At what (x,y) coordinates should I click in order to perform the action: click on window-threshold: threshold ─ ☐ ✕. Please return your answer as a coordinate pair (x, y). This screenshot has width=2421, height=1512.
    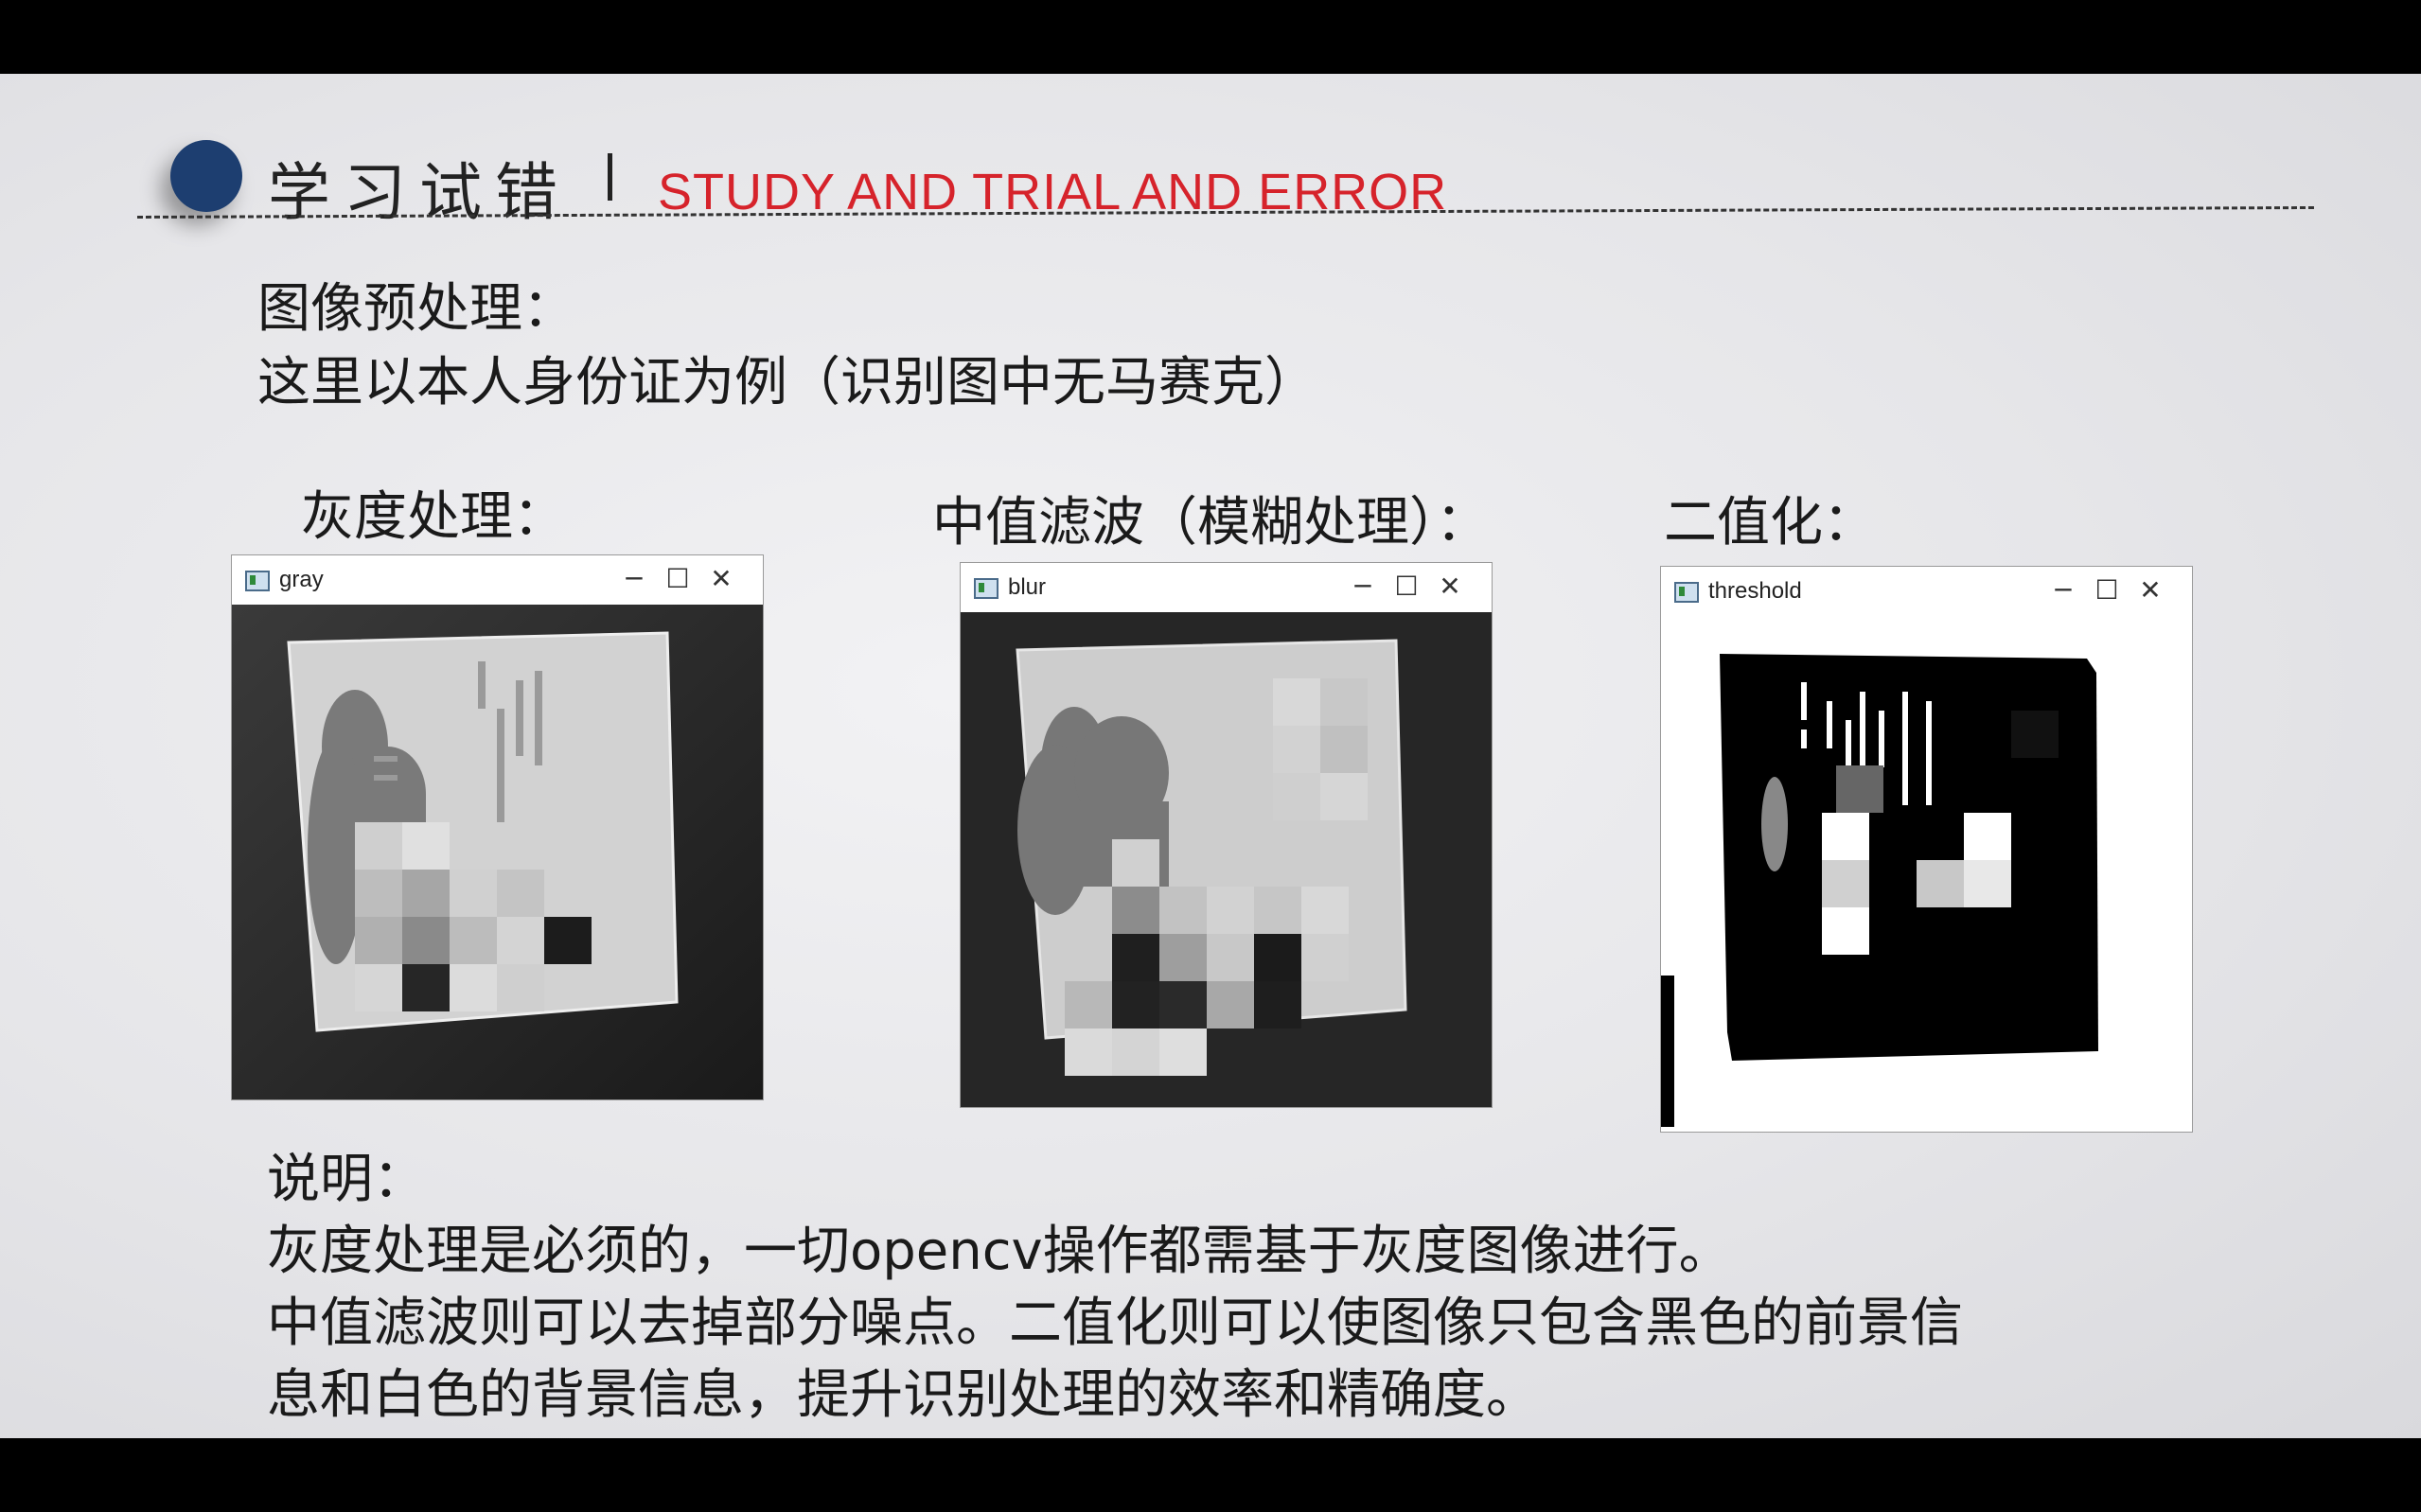
    Looking at the image, I should click on (1927, 849).